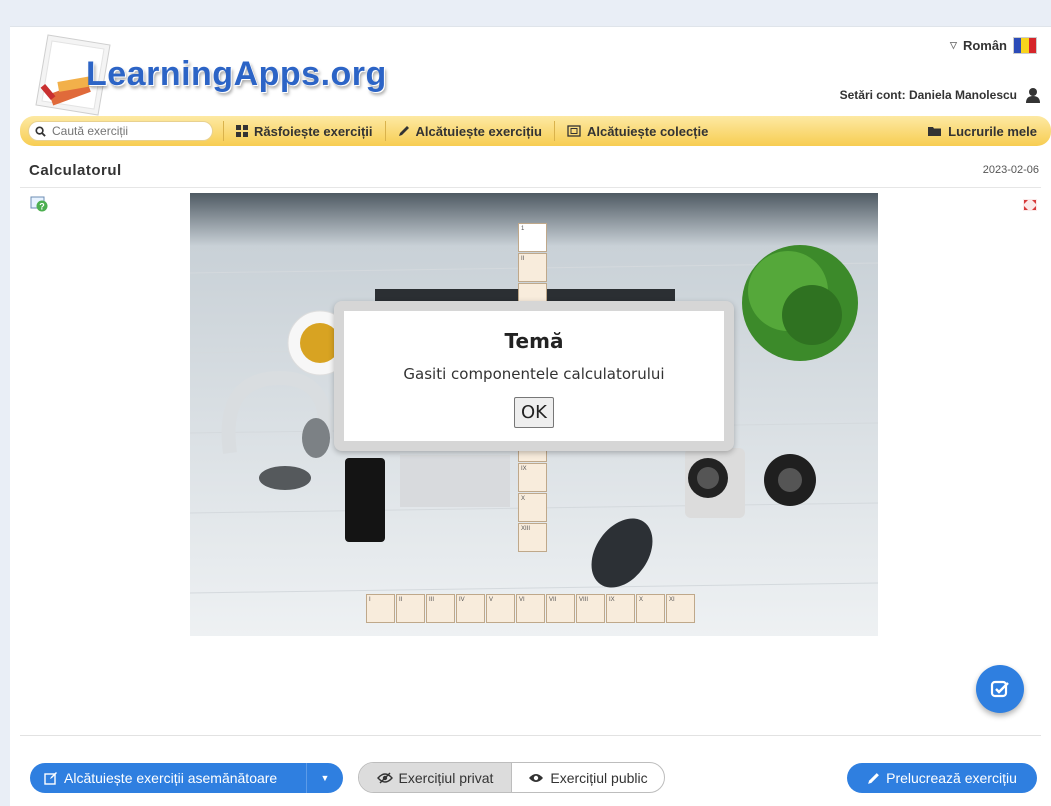  I want to click on user-icon, so click(1033, 95).